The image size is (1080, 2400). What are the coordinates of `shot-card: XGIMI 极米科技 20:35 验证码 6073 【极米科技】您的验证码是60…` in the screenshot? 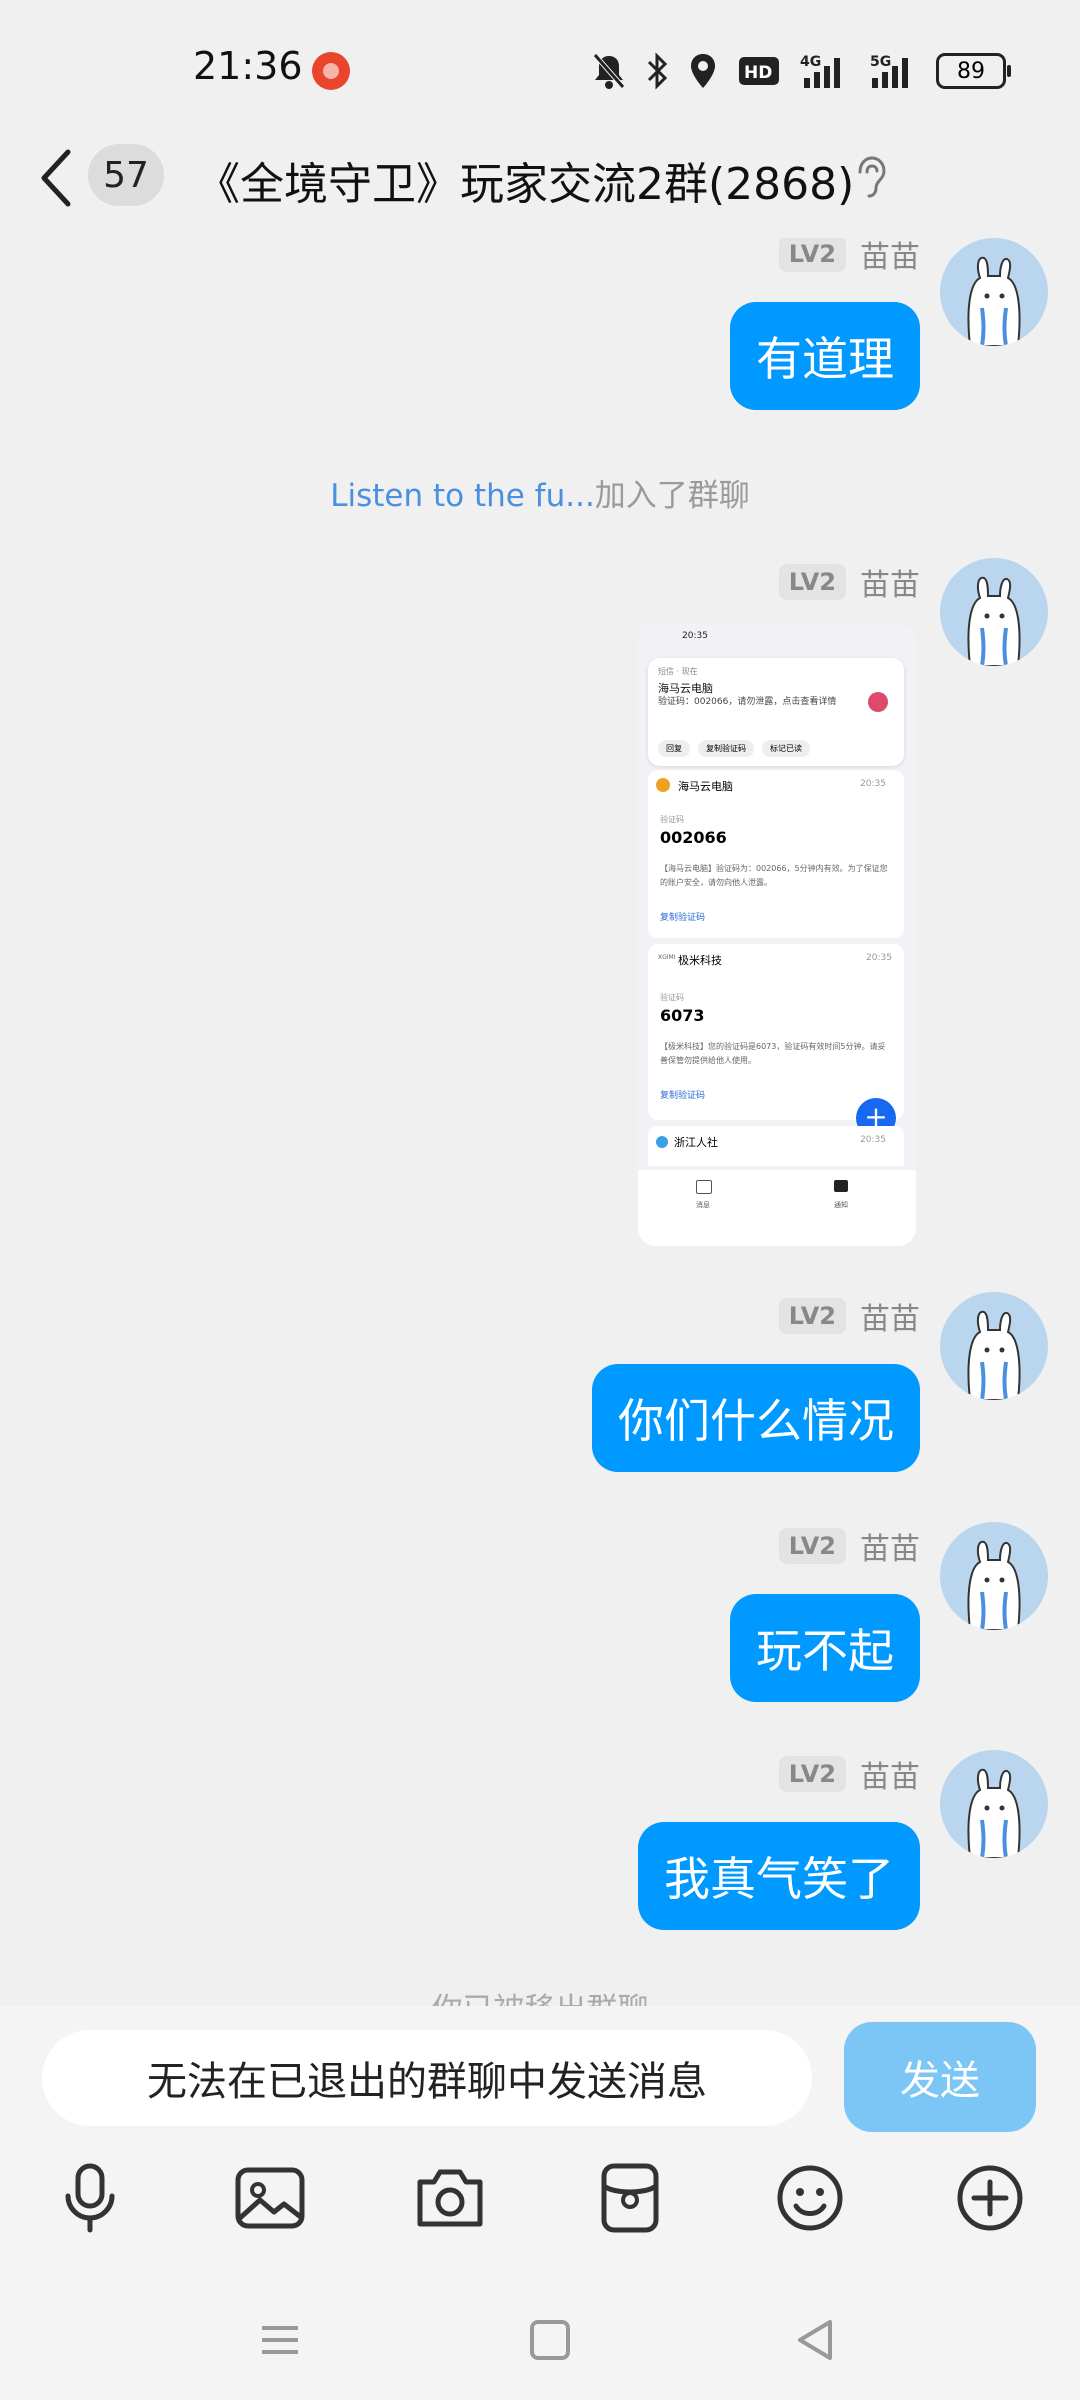 It's located at (776, 1032).